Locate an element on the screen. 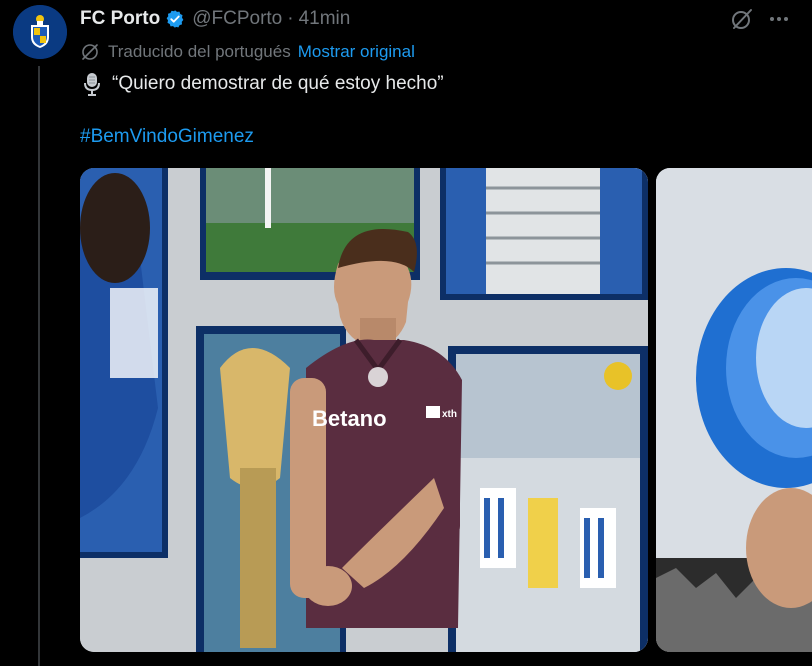  more-icon is located at coordinates (779, 19).